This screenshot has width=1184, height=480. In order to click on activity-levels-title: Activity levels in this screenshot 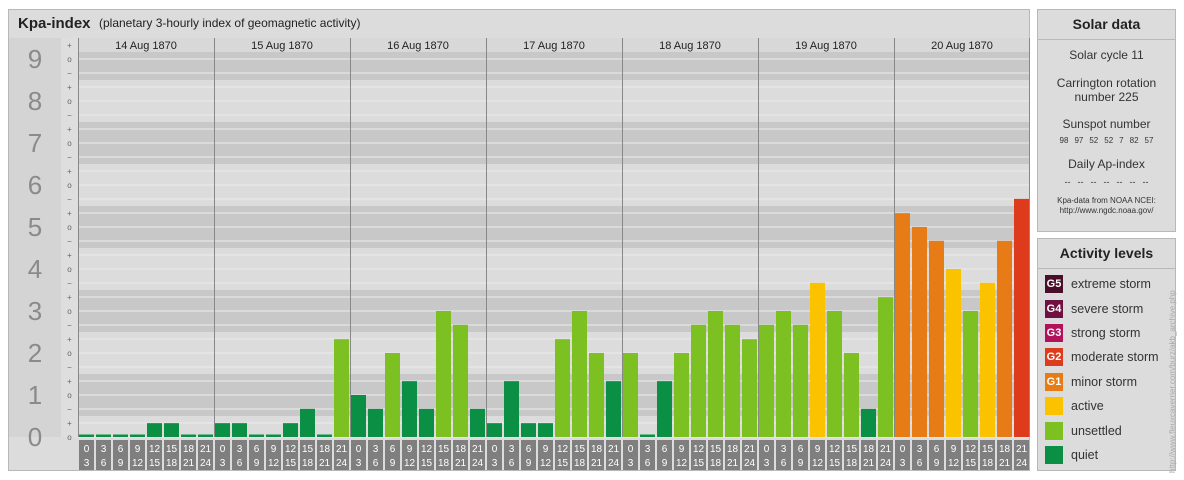, I will do `click(1106, 254)`.